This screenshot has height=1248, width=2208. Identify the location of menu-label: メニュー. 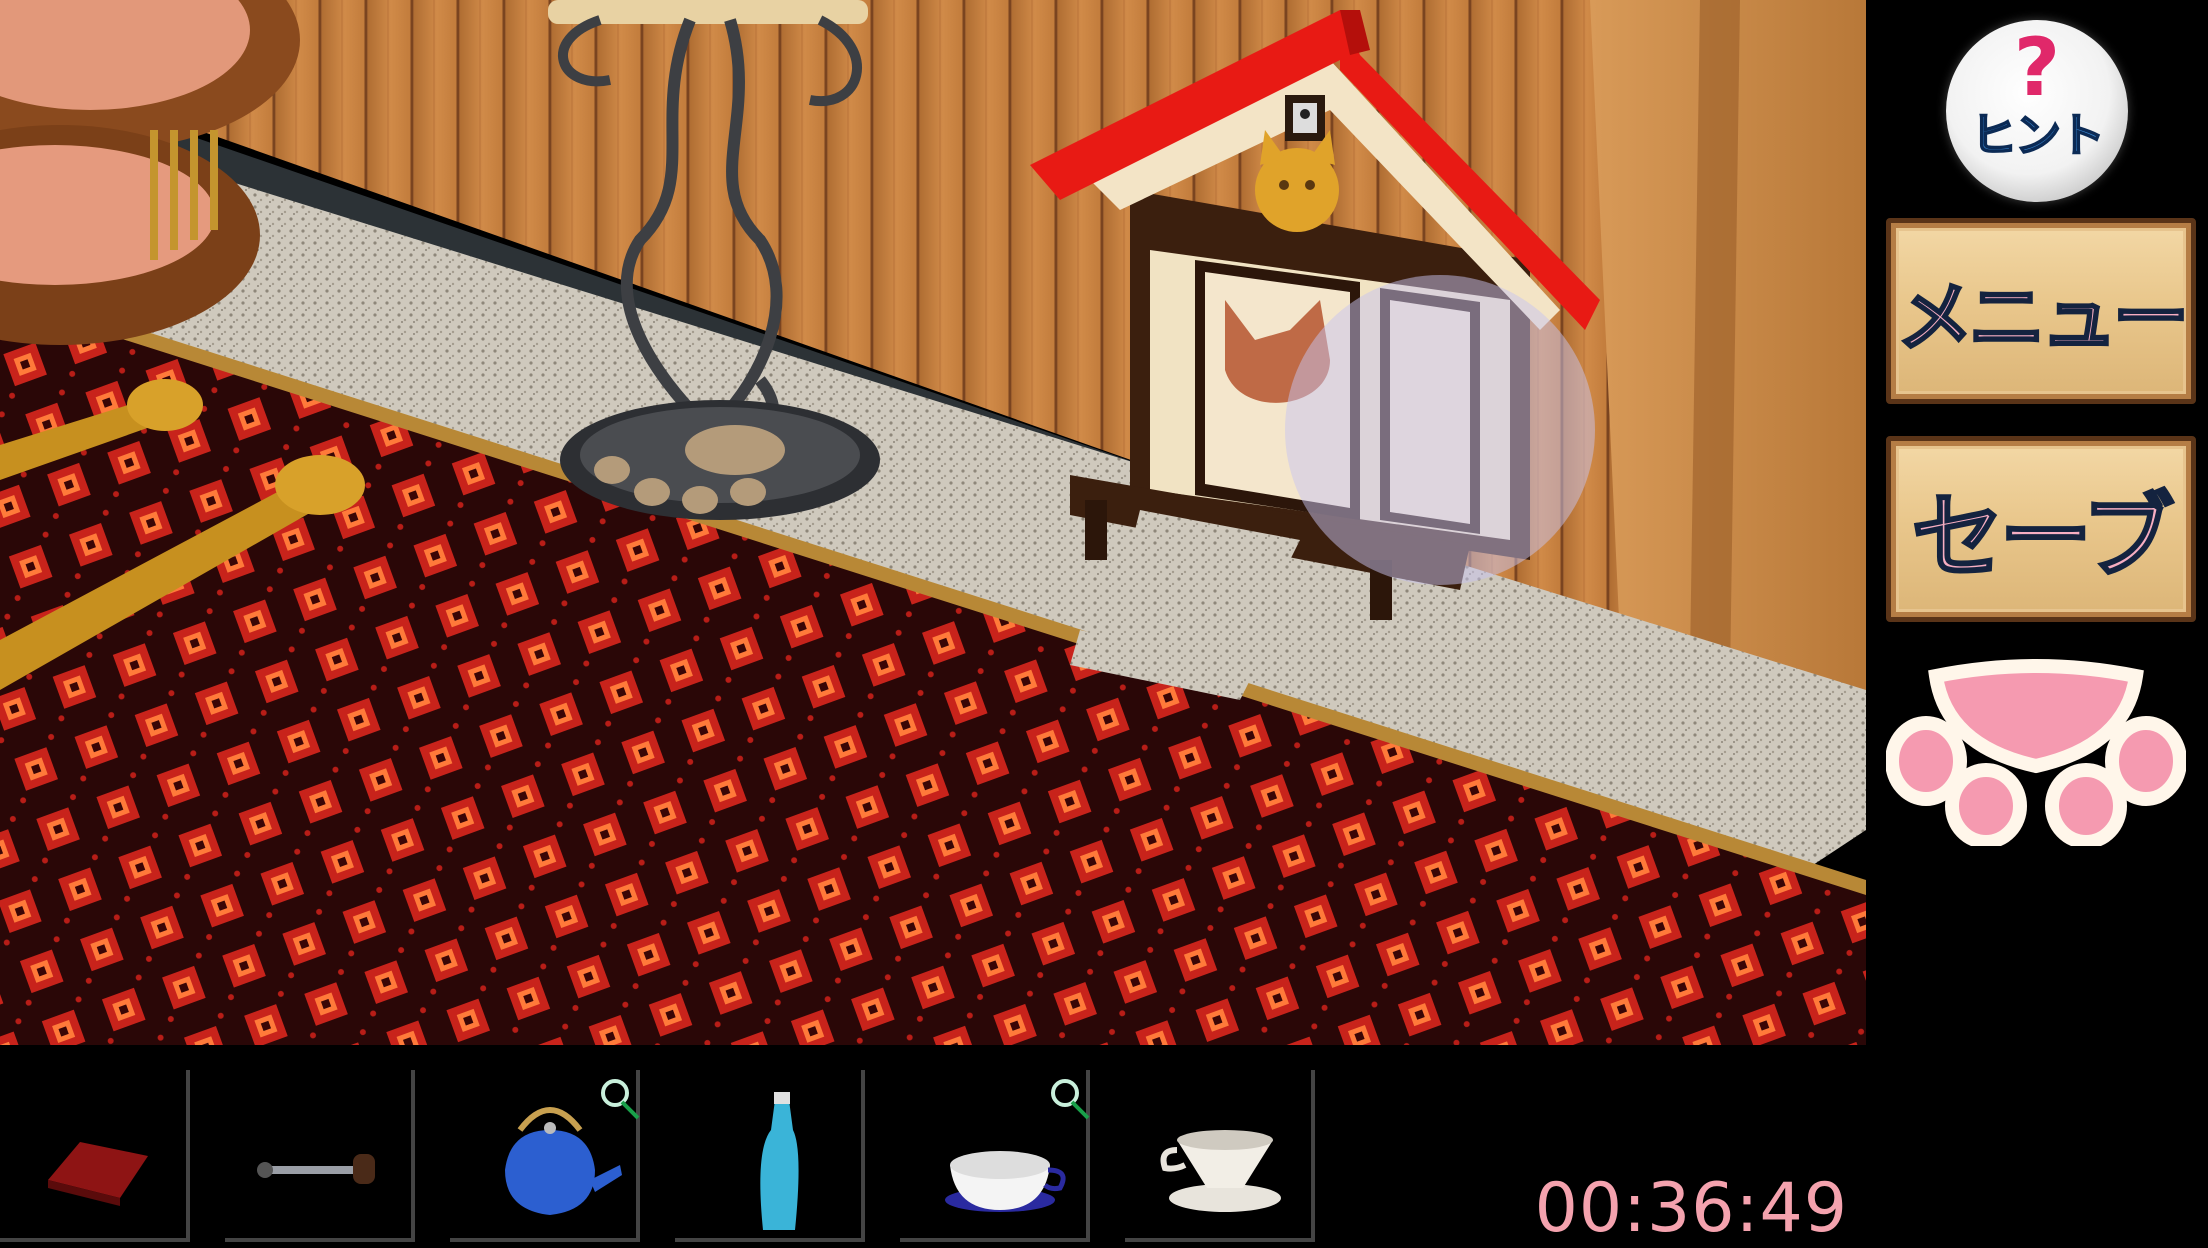
(2043, 318).